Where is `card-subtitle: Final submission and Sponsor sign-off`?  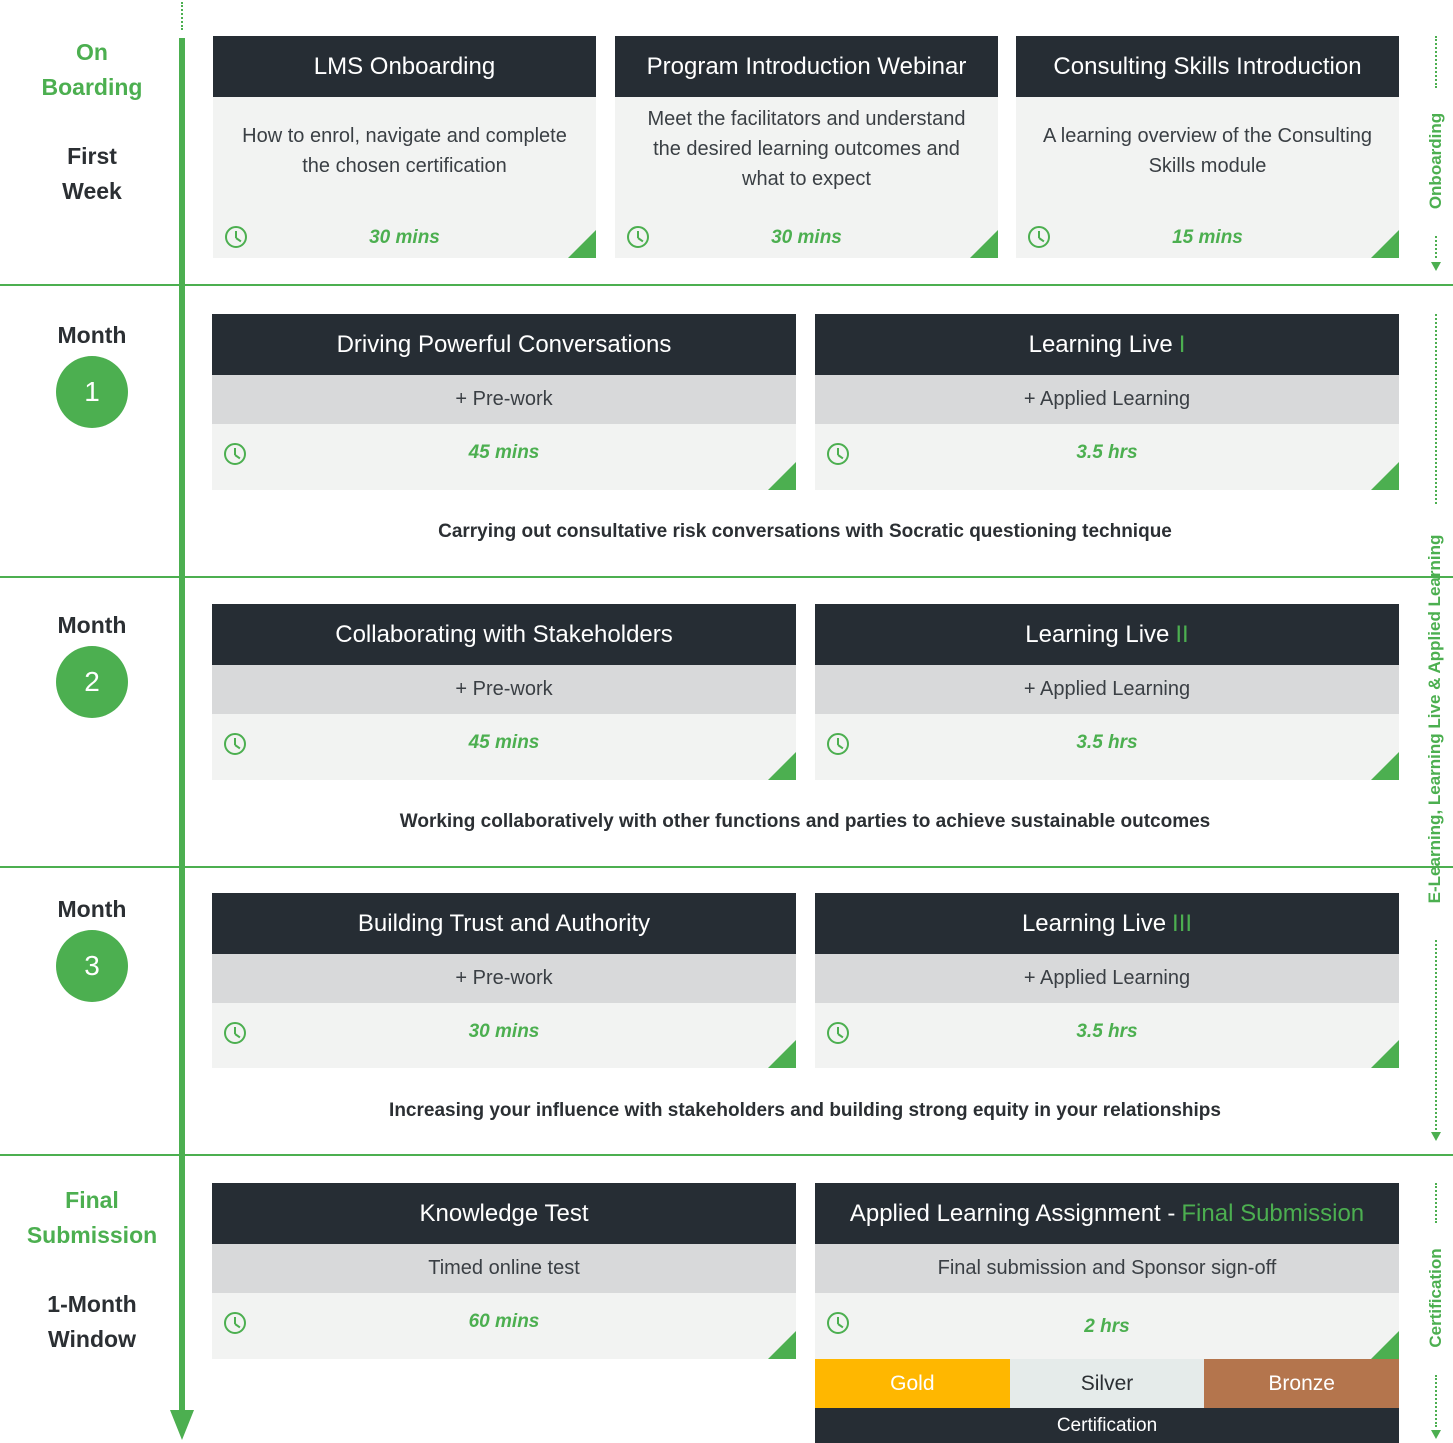 card-subtitle: Final submission and Sponsor sign-off is located at coordinates (1107, 1268).